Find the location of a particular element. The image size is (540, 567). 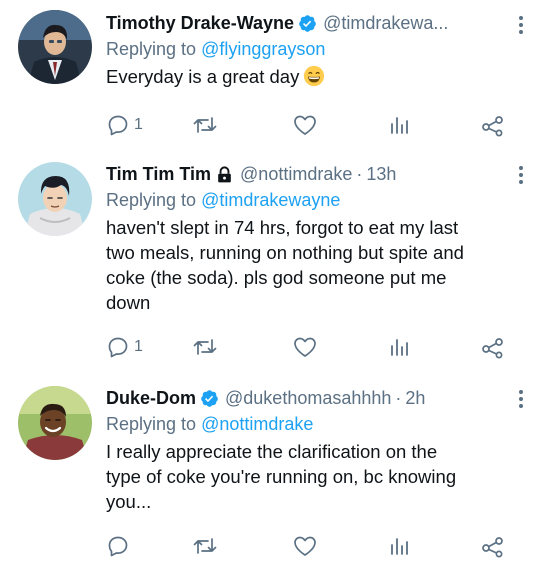

user-handle: @dukethomasahhhh is located at coordinates (308, 398).